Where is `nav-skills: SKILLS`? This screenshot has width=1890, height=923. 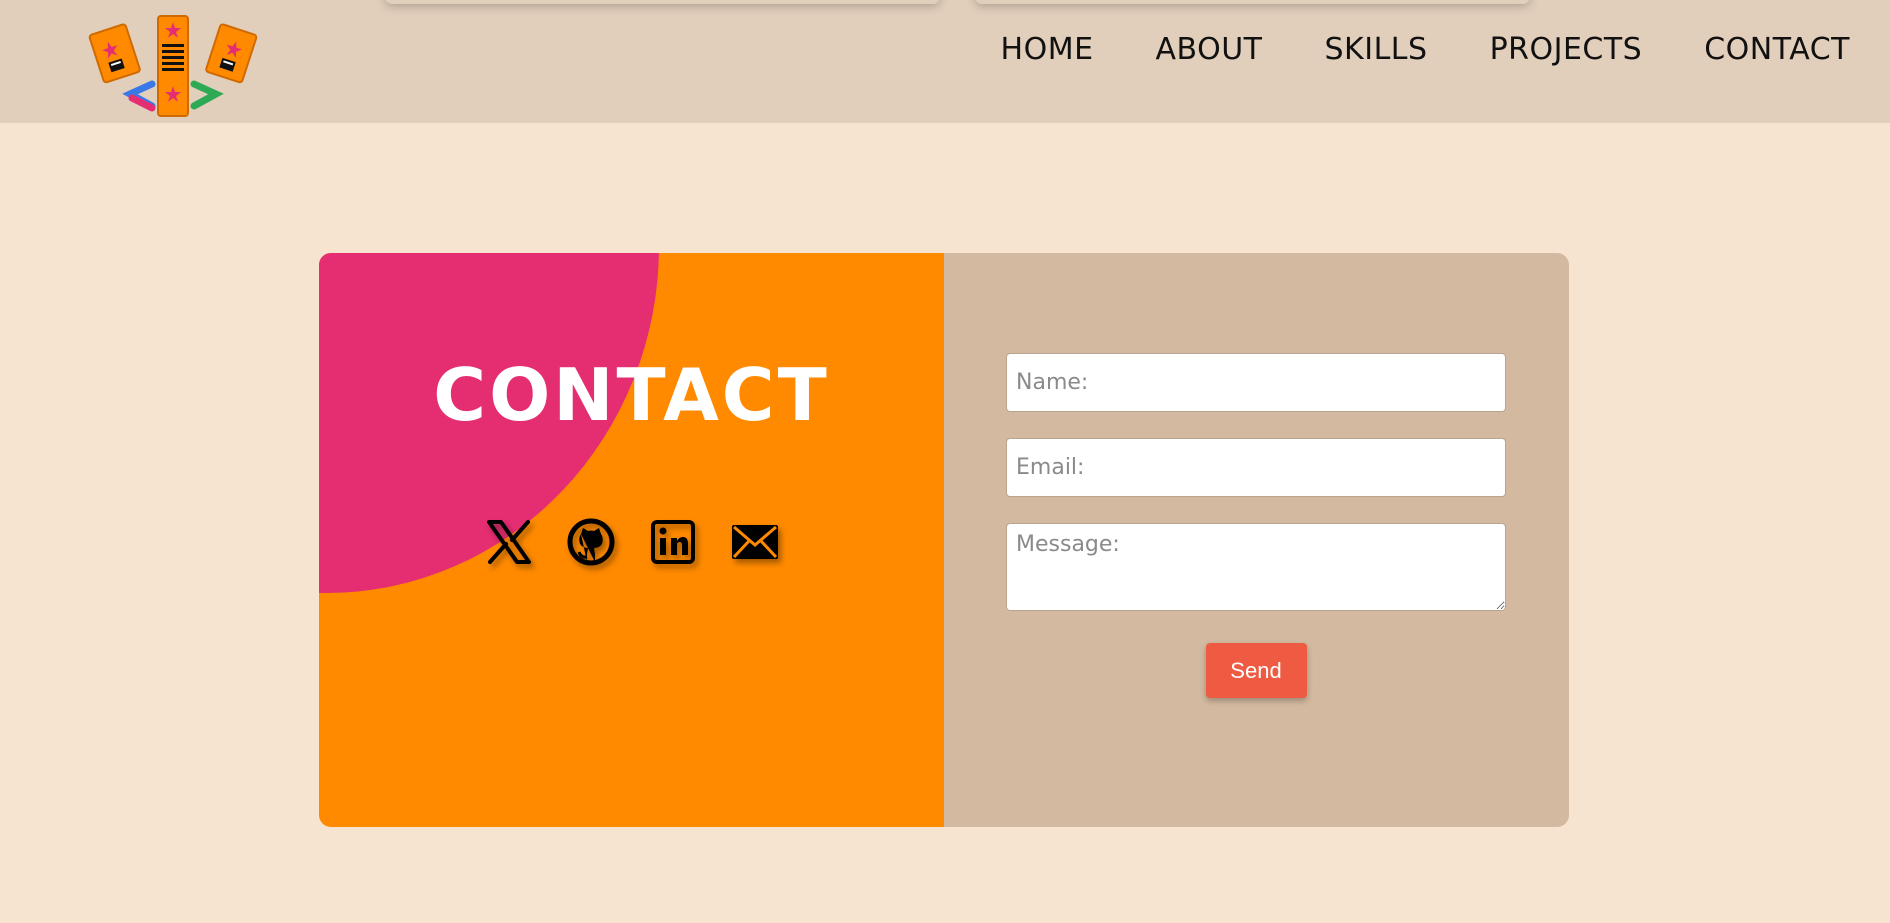
nav-skills: SKILLS is located at coordinates (1376, 50).